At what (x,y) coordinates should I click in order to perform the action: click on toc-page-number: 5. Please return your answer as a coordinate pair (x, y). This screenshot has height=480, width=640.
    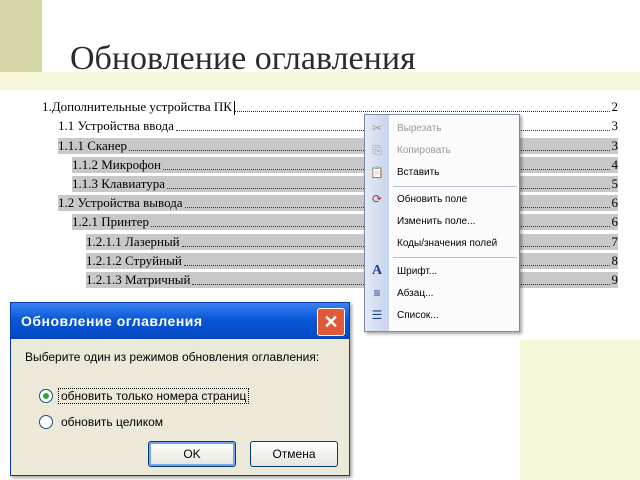
    Looking at the image, I should click on (615, 183).